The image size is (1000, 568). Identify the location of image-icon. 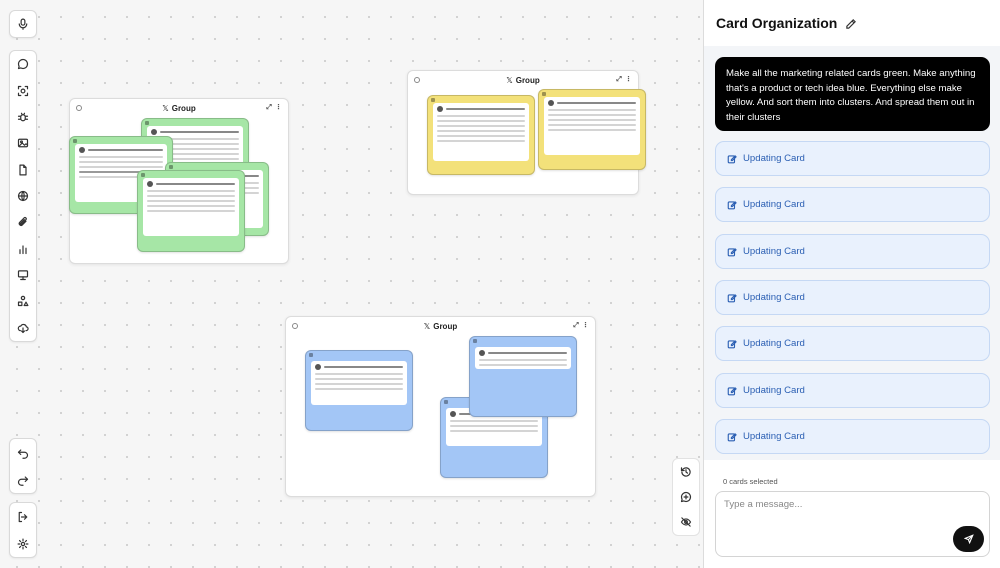
(23, 143).